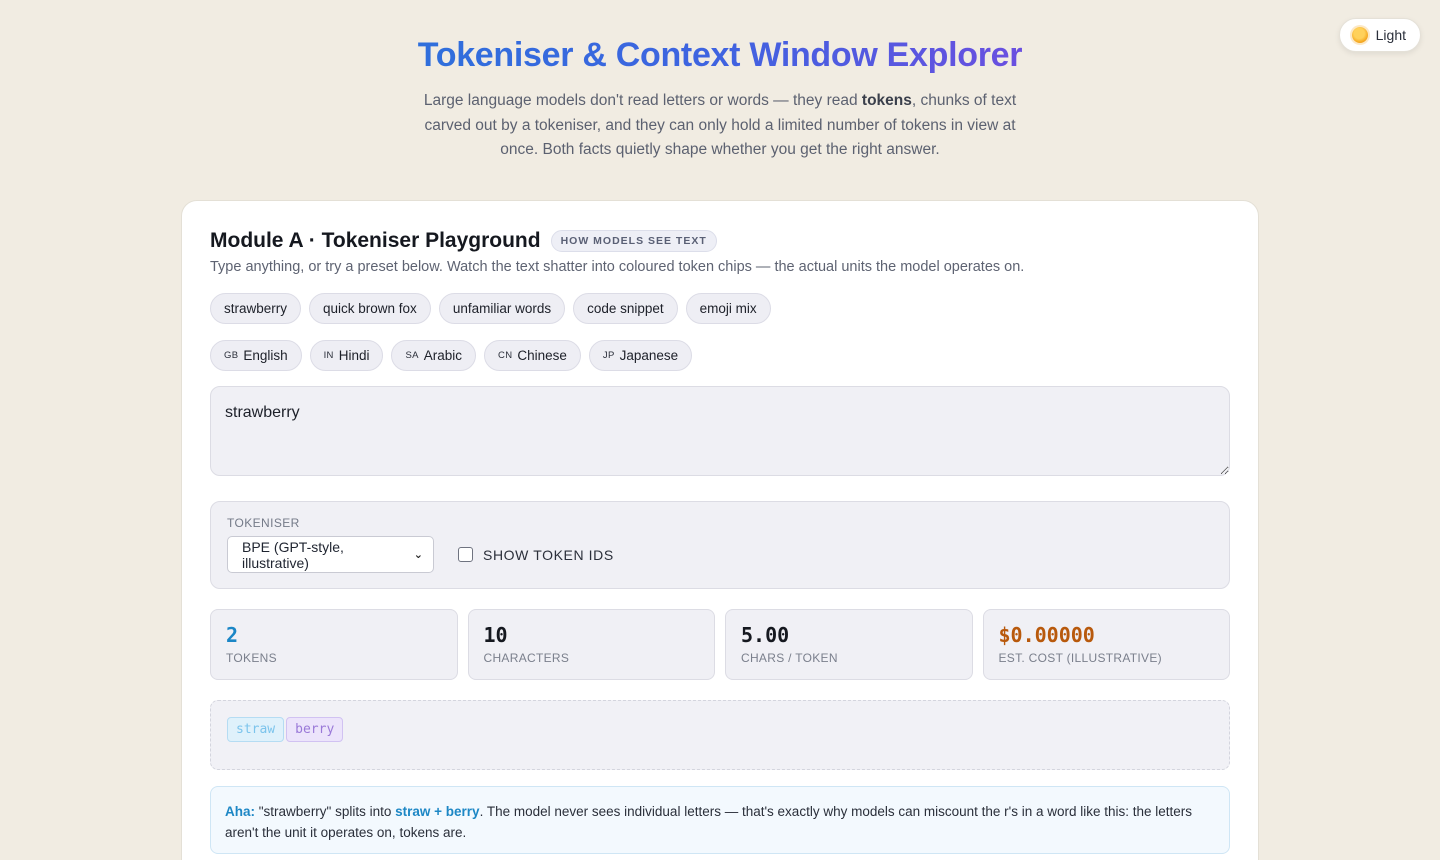 The height and width of the screenshot is (860, 1440). What do you see at coordinates (256, 308) in the screenshot?
I see `preset-chip-strawberry: strawberry` at bounding box center [256, 308].